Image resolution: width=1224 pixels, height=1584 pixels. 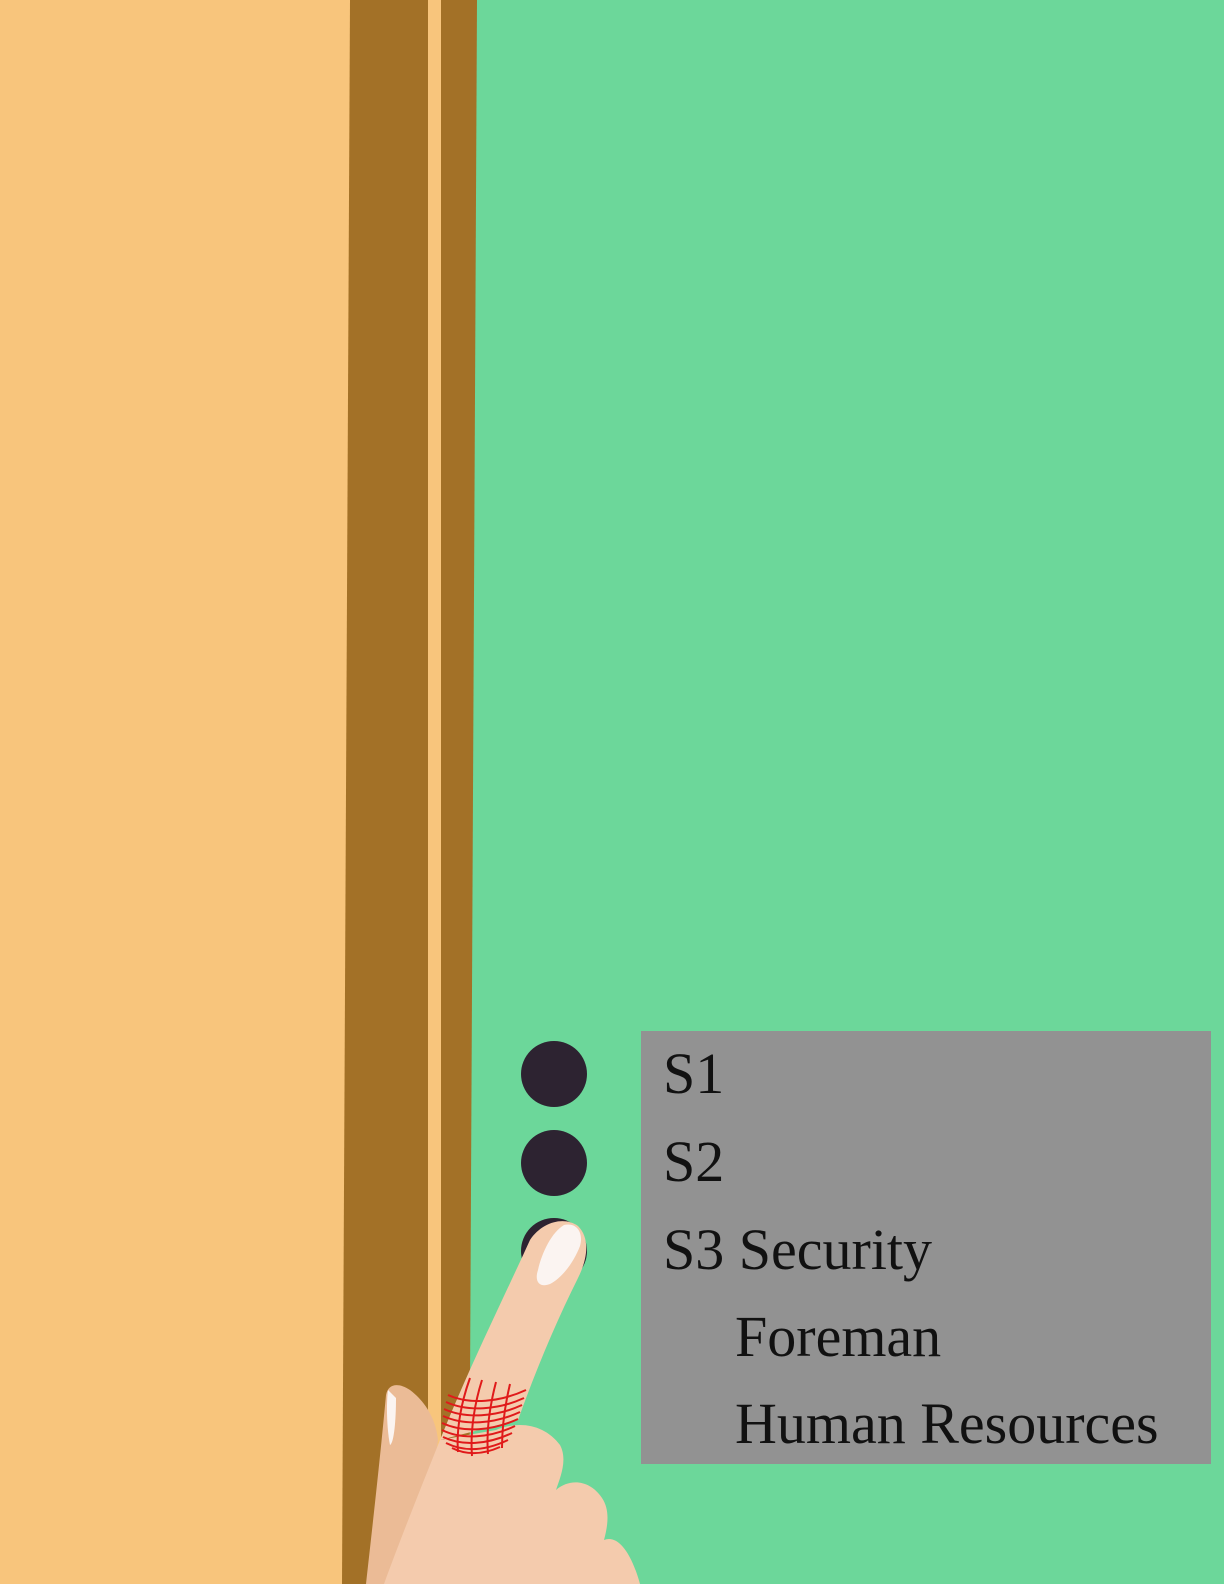 I want to click on button-s2, so click(x=554, y=1163).